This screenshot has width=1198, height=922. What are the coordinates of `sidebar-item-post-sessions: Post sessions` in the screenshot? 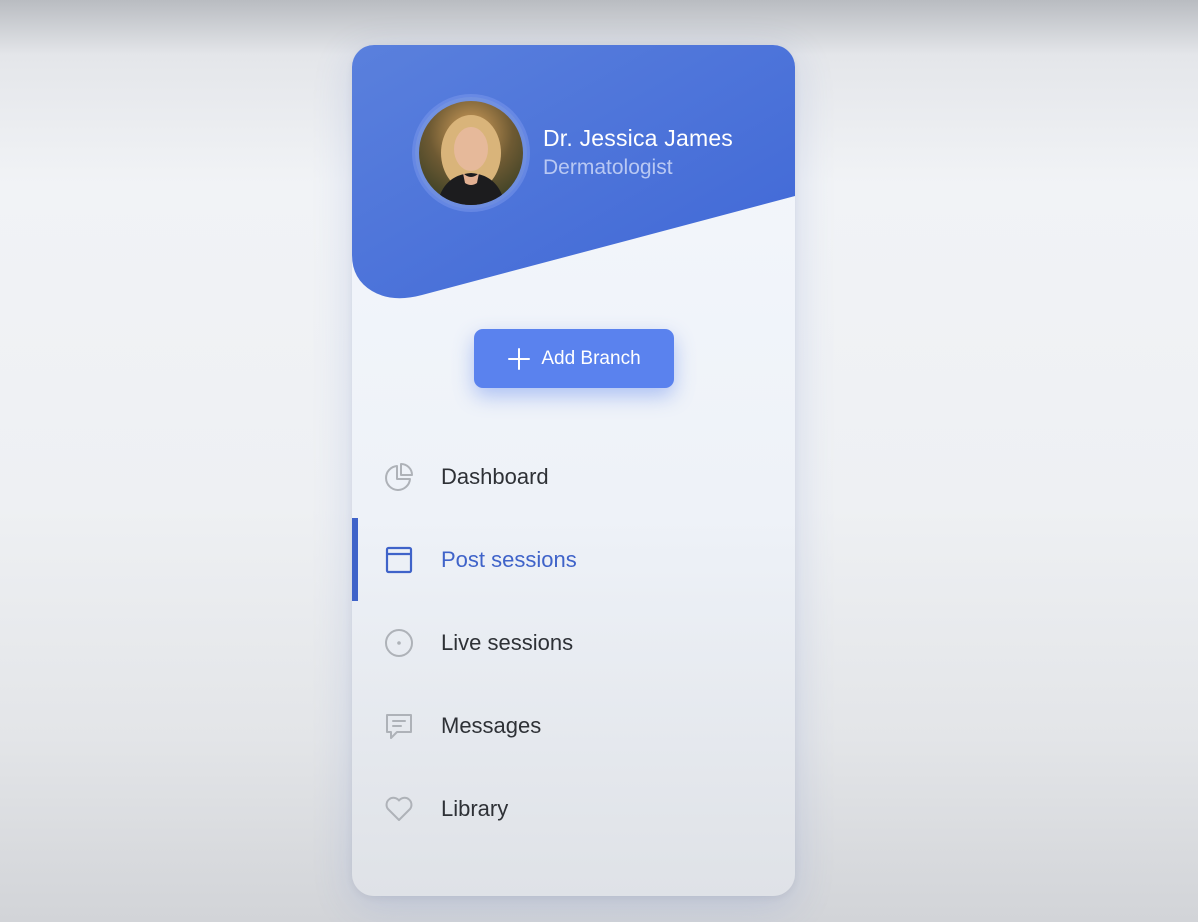 It's located at (573, 559).